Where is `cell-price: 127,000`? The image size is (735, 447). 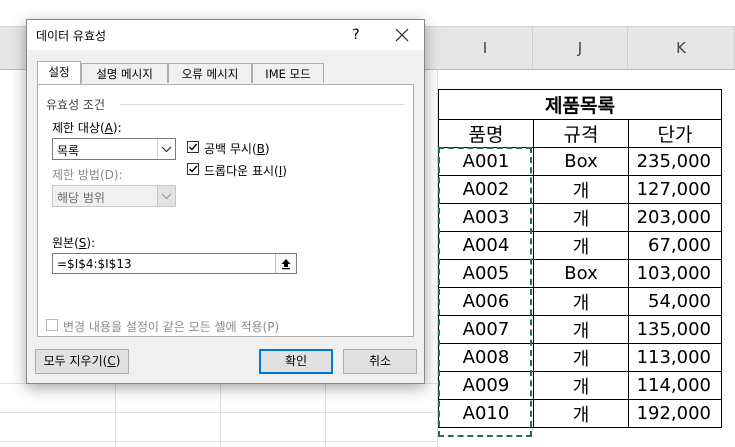 cell-price: 127,000 is located at coordinates (675, 189).